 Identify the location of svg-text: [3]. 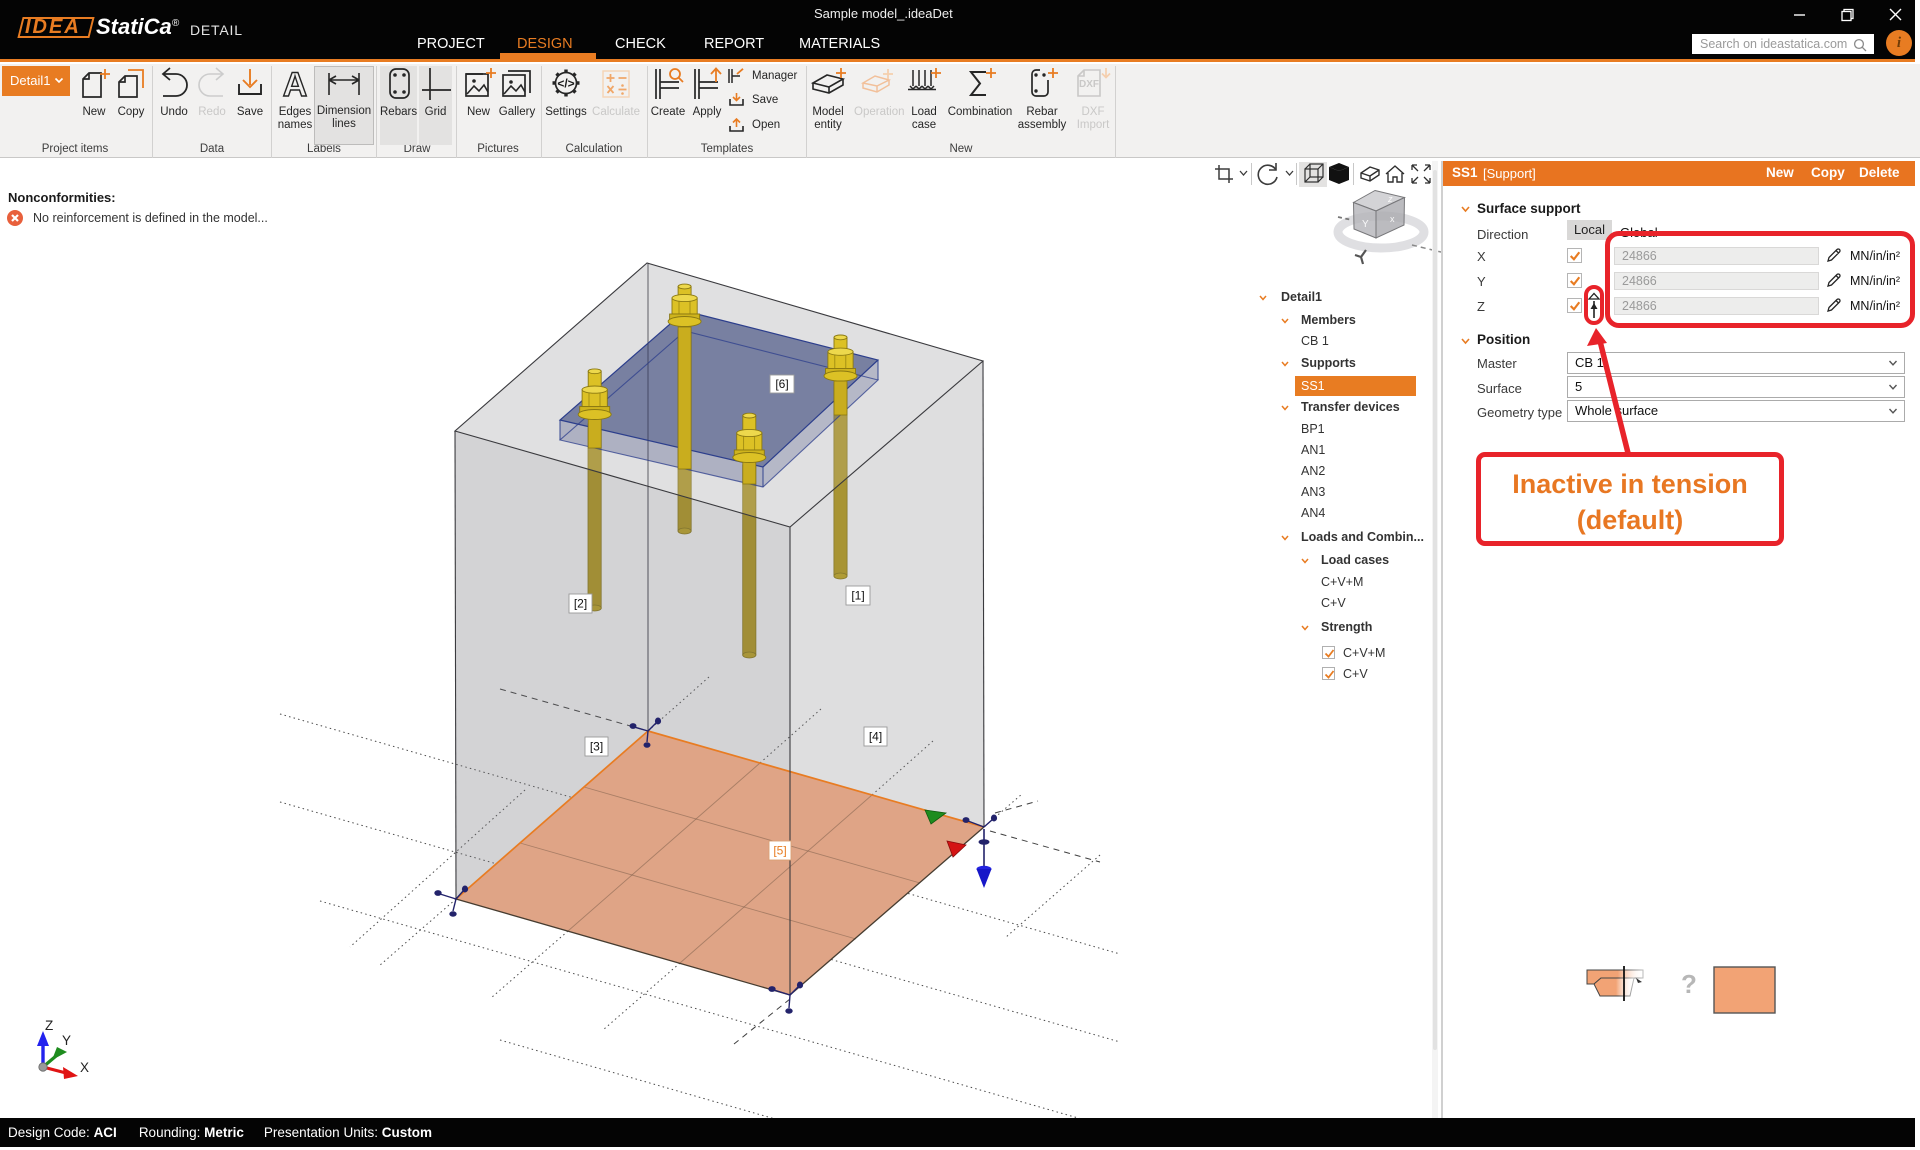
(596, 747).